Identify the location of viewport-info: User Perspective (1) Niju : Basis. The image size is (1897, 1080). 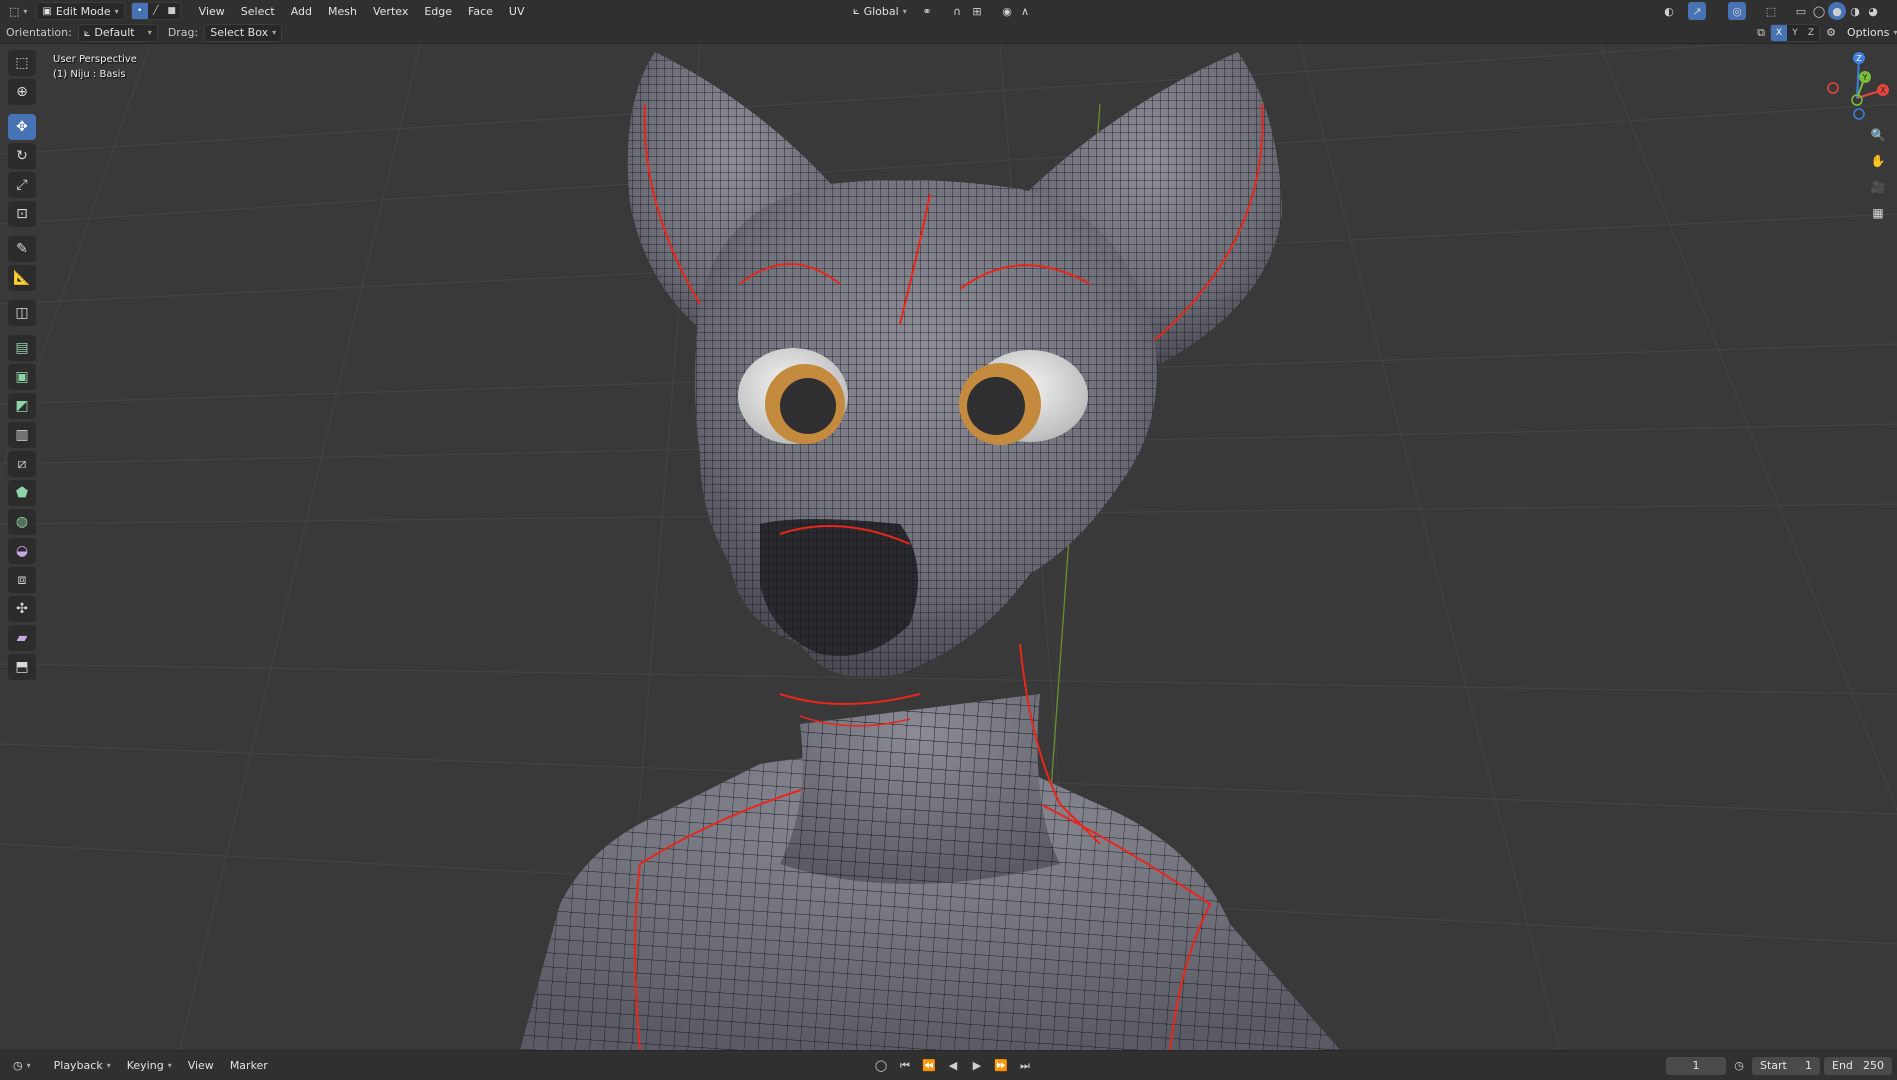
(95, 67).